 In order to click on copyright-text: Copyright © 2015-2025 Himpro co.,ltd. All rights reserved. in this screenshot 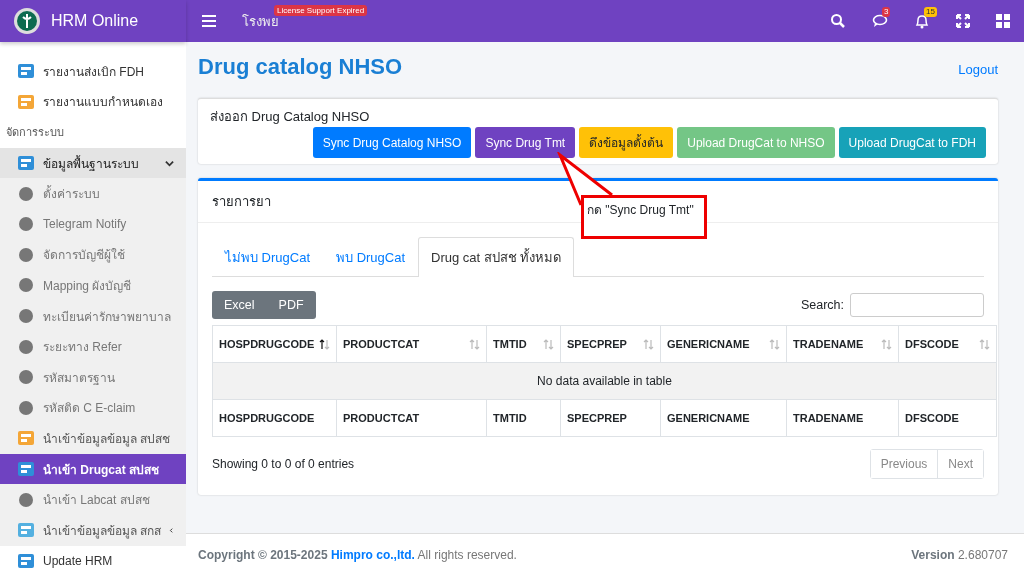, I will do `click(357, 555)`.